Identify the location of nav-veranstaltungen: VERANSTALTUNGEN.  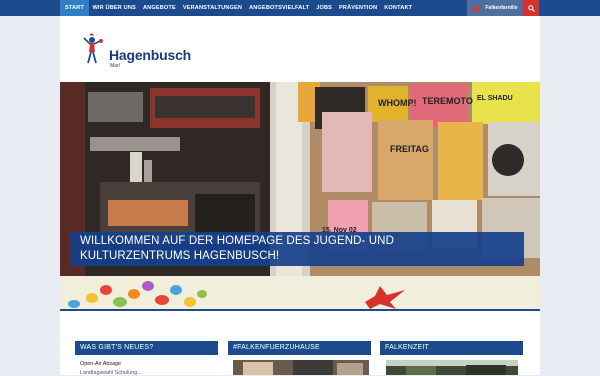
(212, 8).